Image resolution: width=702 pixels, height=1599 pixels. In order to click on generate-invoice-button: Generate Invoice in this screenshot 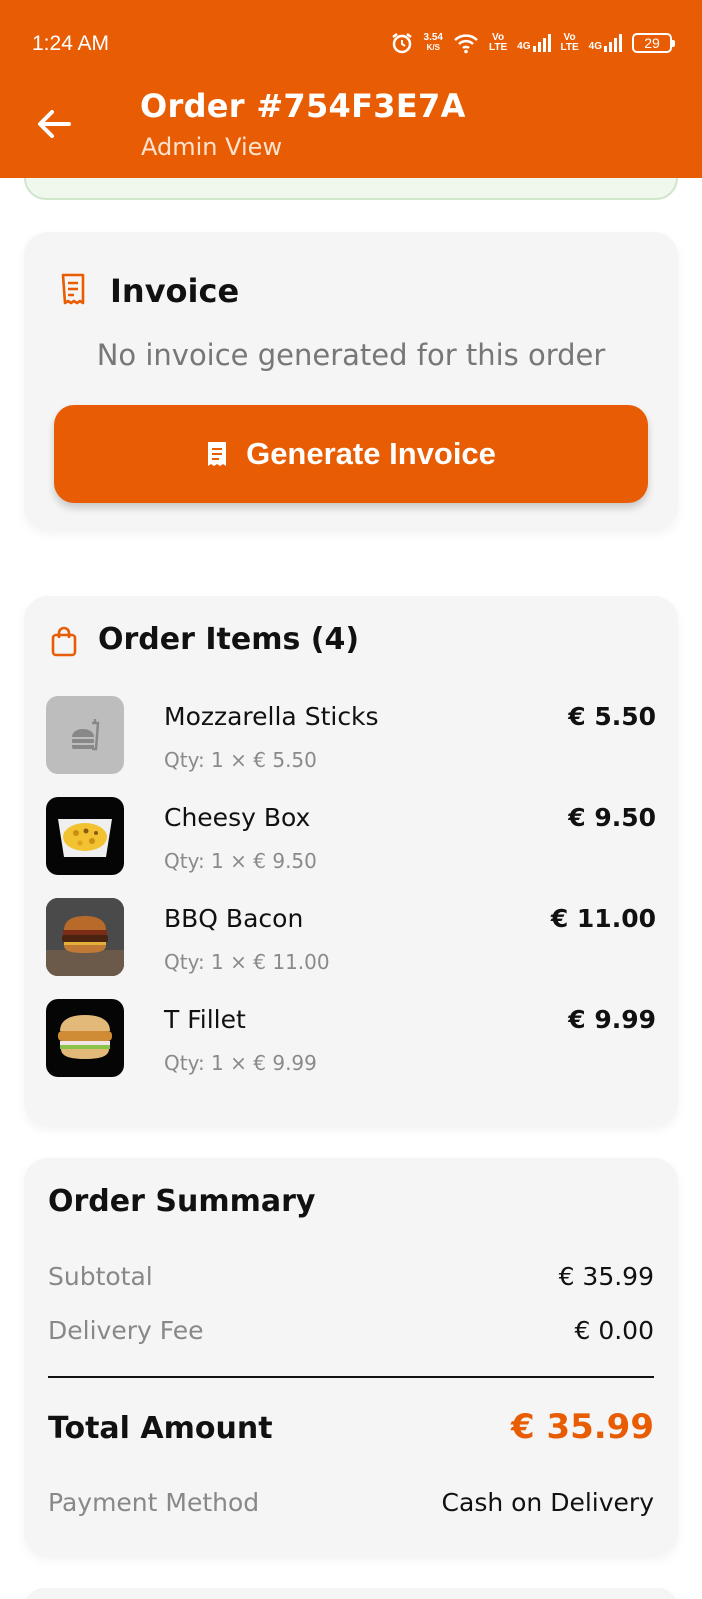, I will do `click(351, 454)`.